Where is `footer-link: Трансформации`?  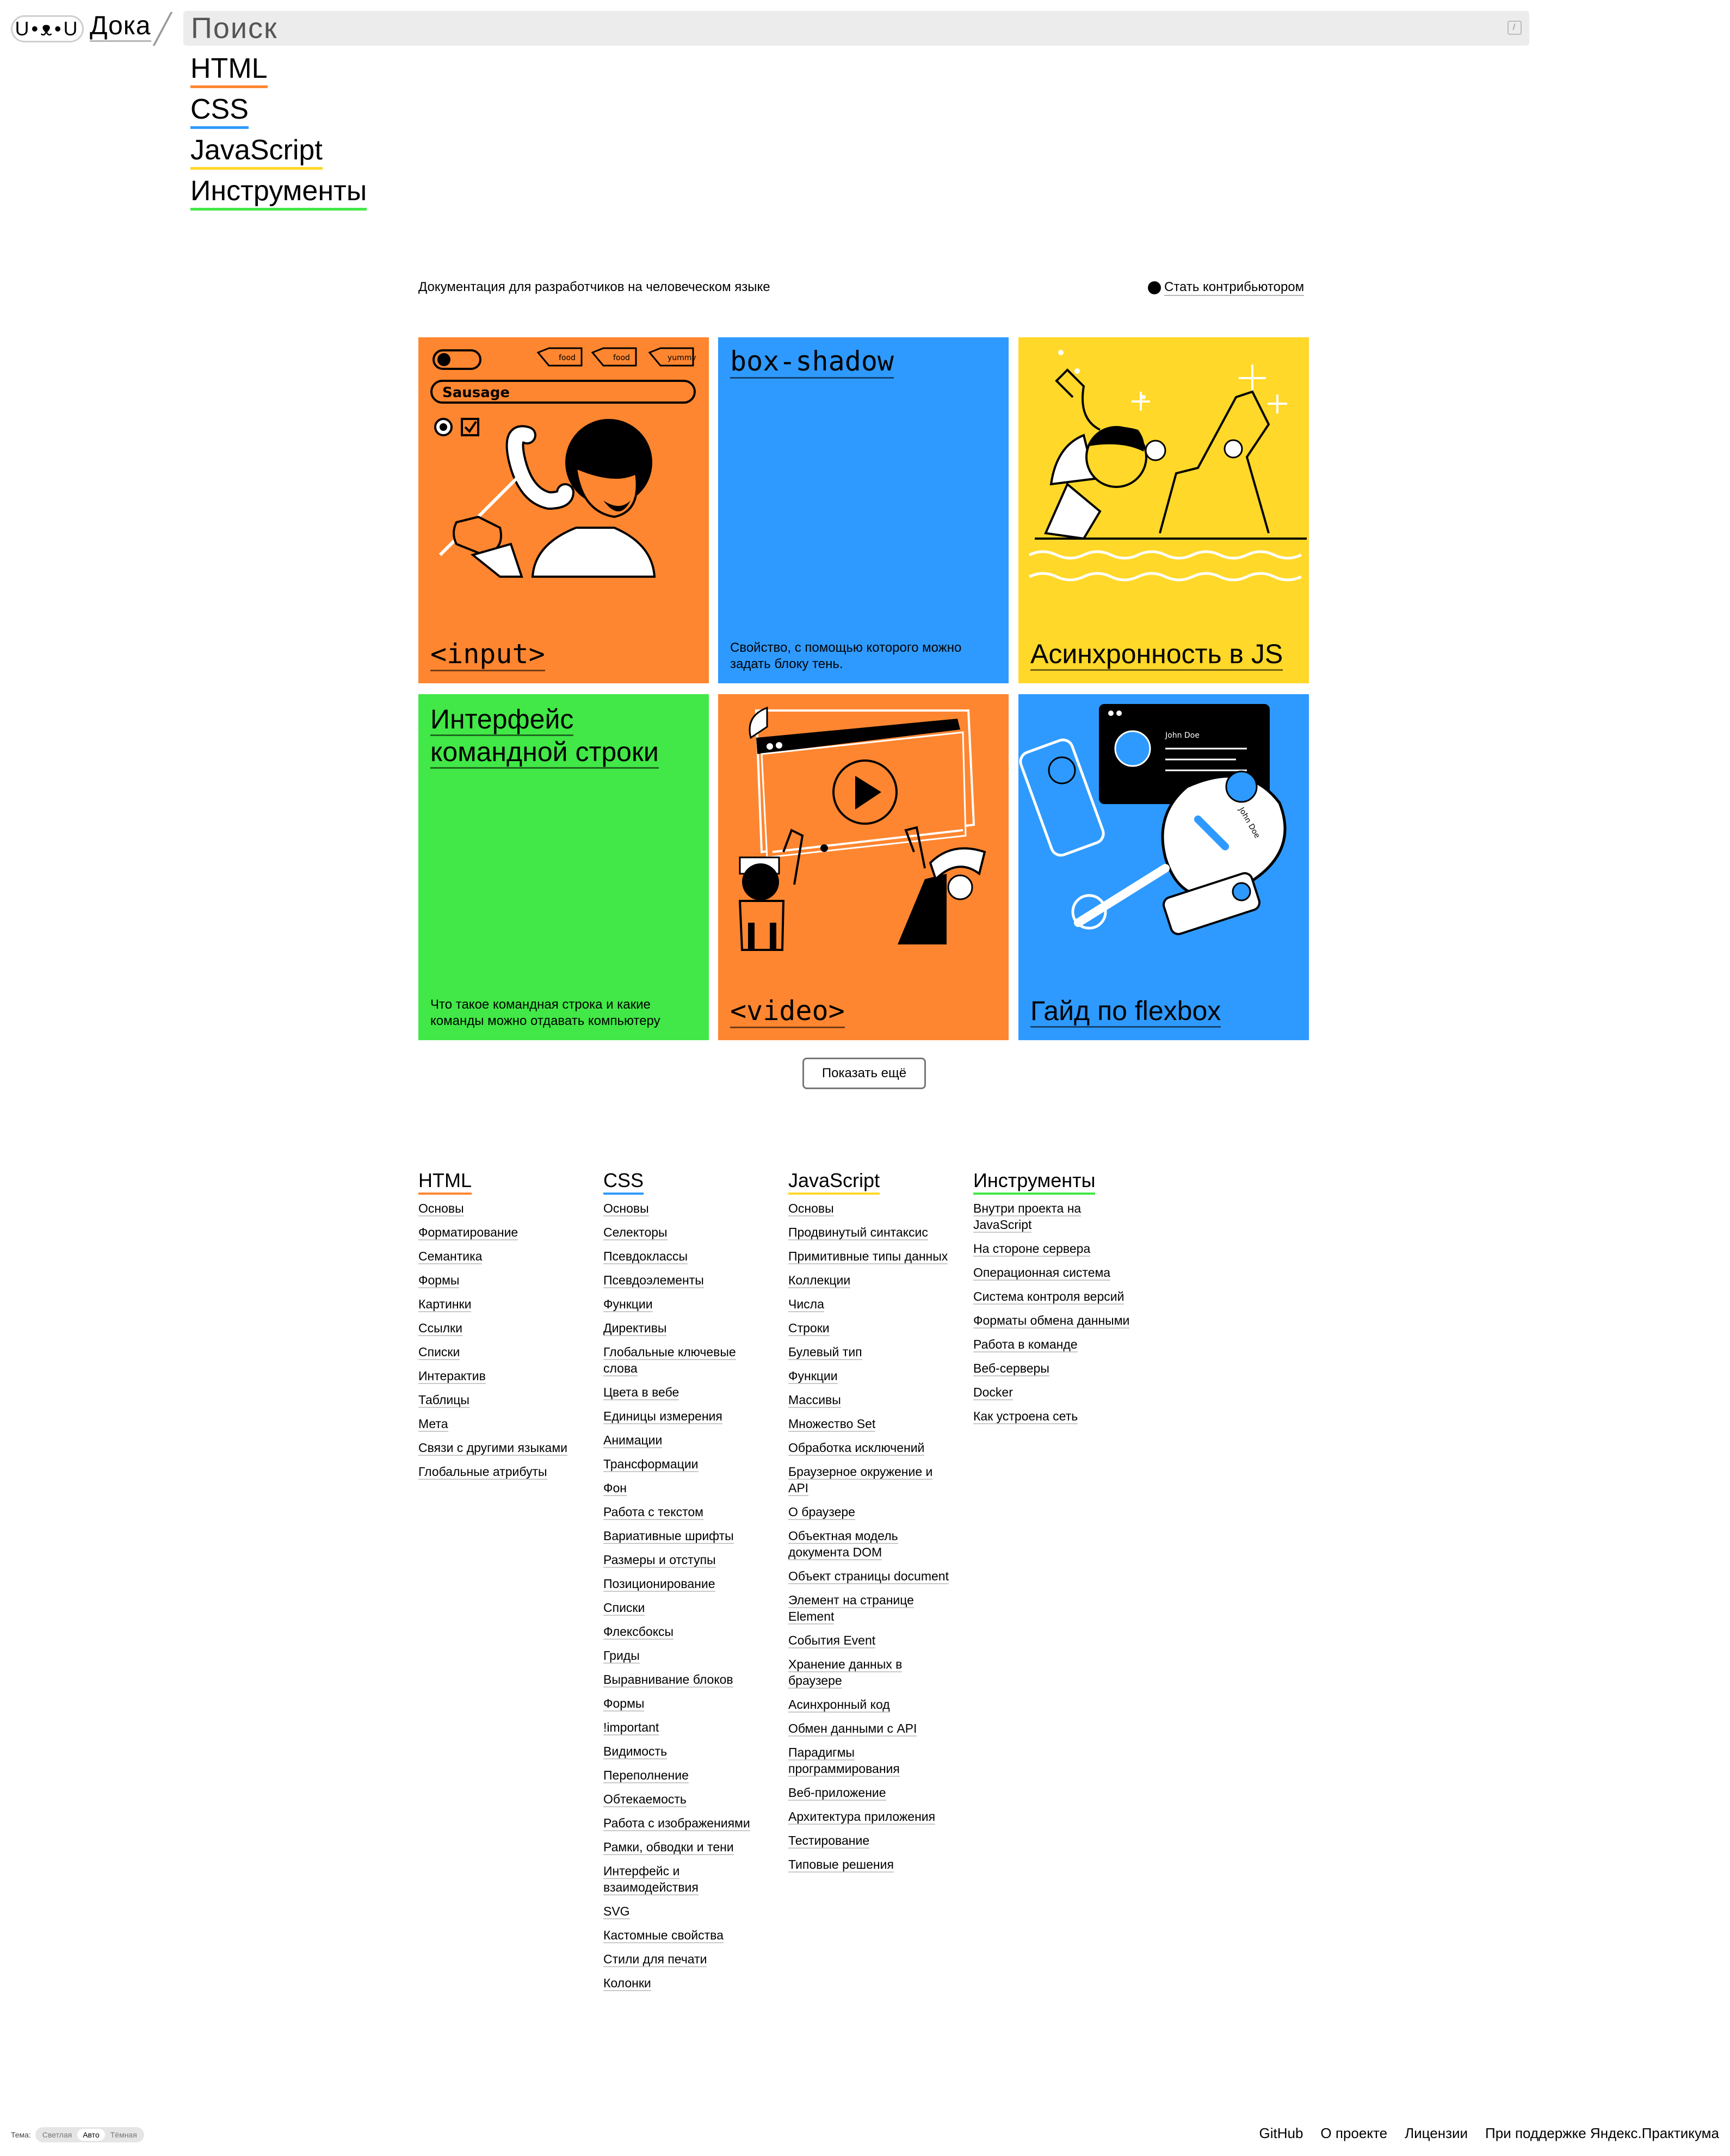 footer-link: Трансформации is located at coordinates (685, 1464).